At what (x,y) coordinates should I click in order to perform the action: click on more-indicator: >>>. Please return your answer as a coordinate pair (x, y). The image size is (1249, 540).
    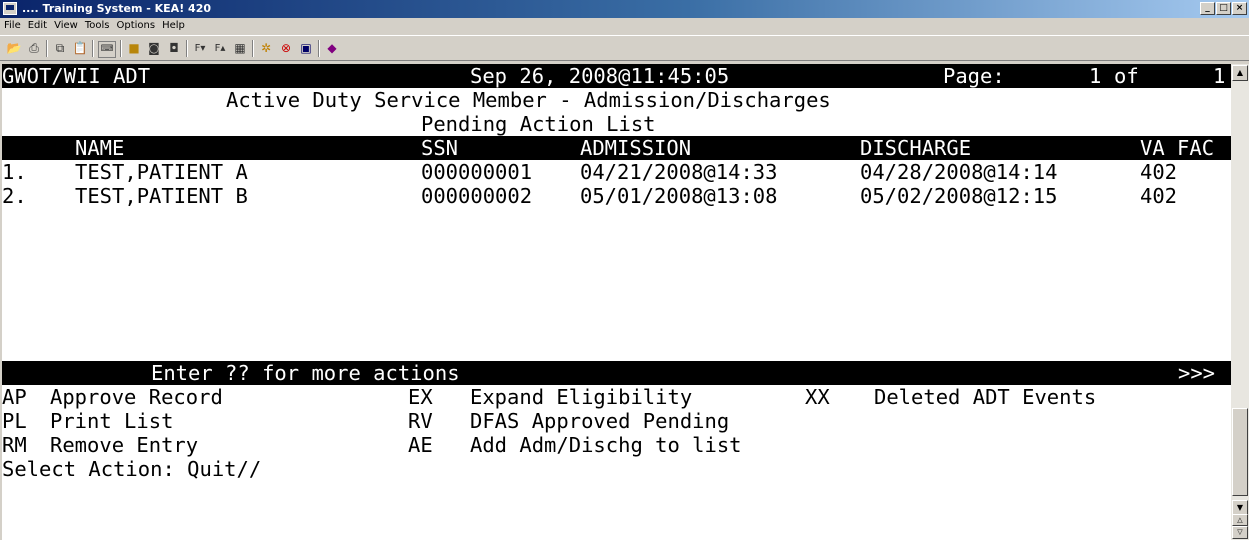
    Looking at the image, I should click on (1197, 373).